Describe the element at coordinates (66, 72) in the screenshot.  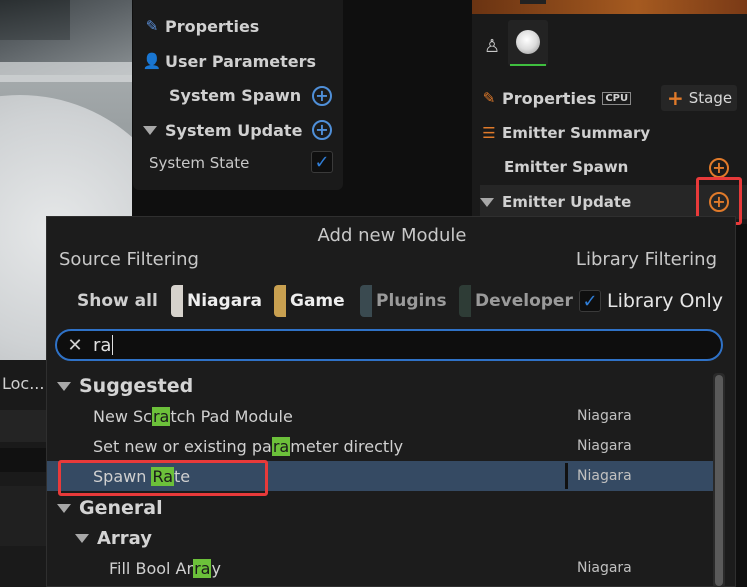
I see `viewport-horizon` at that location.